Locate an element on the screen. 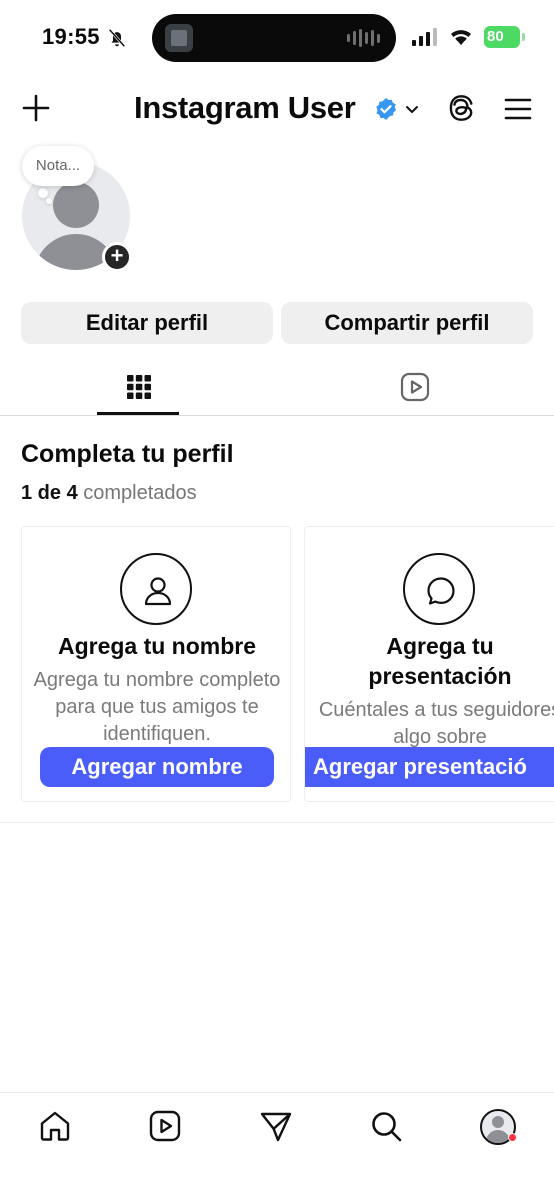 The width and height of the screenshot is (554, 1200). profile-tabs is located at coordinates (277, 388).